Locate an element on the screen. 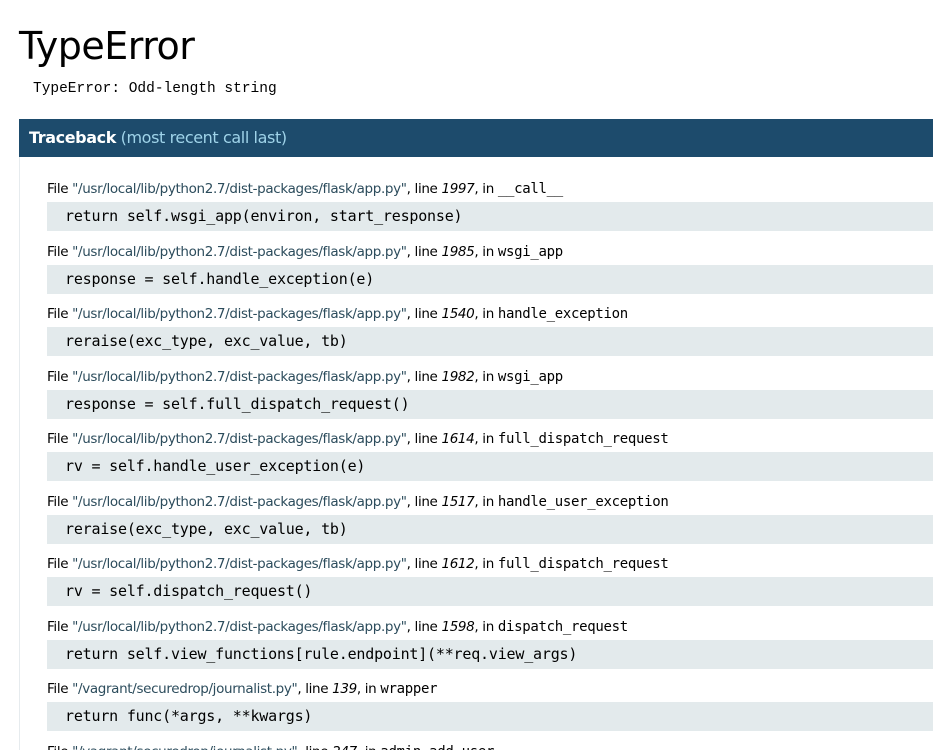 This screenshot has height=750, width=933. frame-lineno: 247 is located at coordinates (344, 747).